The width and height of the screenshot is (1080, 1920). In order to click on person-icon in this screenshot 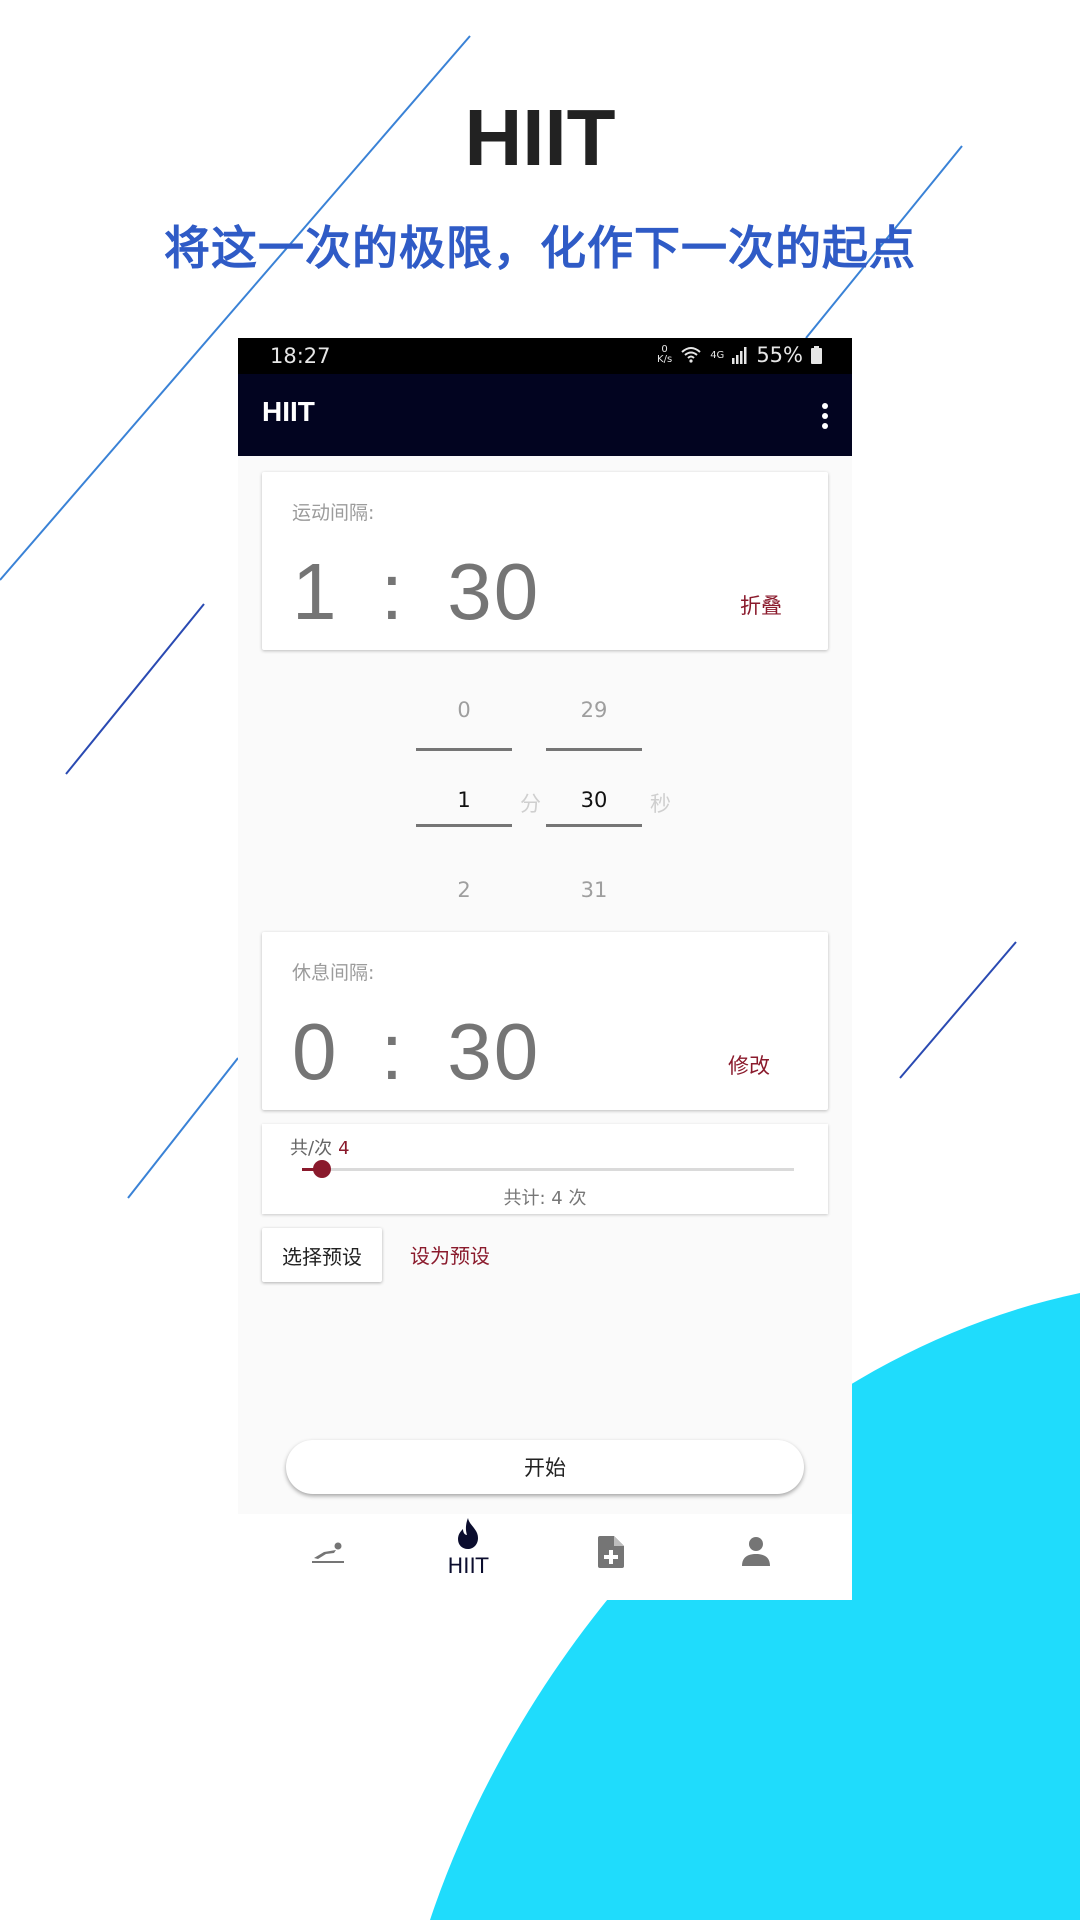, I will do `click(756, 1551)`.